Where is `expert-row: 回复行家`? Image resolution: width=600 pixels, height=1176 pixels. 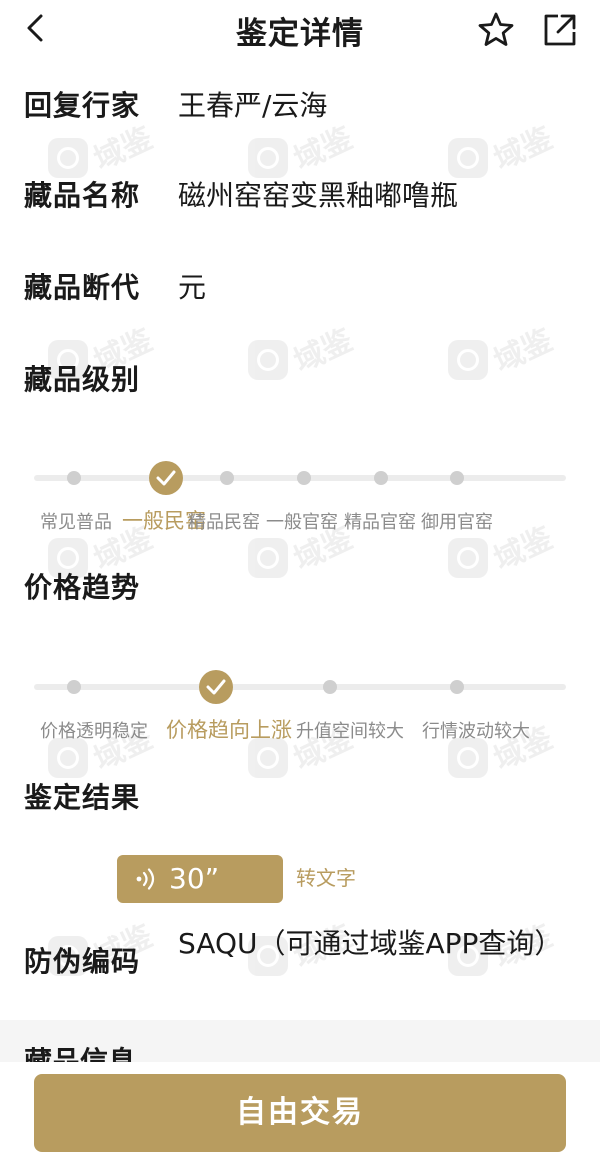 expert-row: 回复行家 is located at coordinates (82, 104).